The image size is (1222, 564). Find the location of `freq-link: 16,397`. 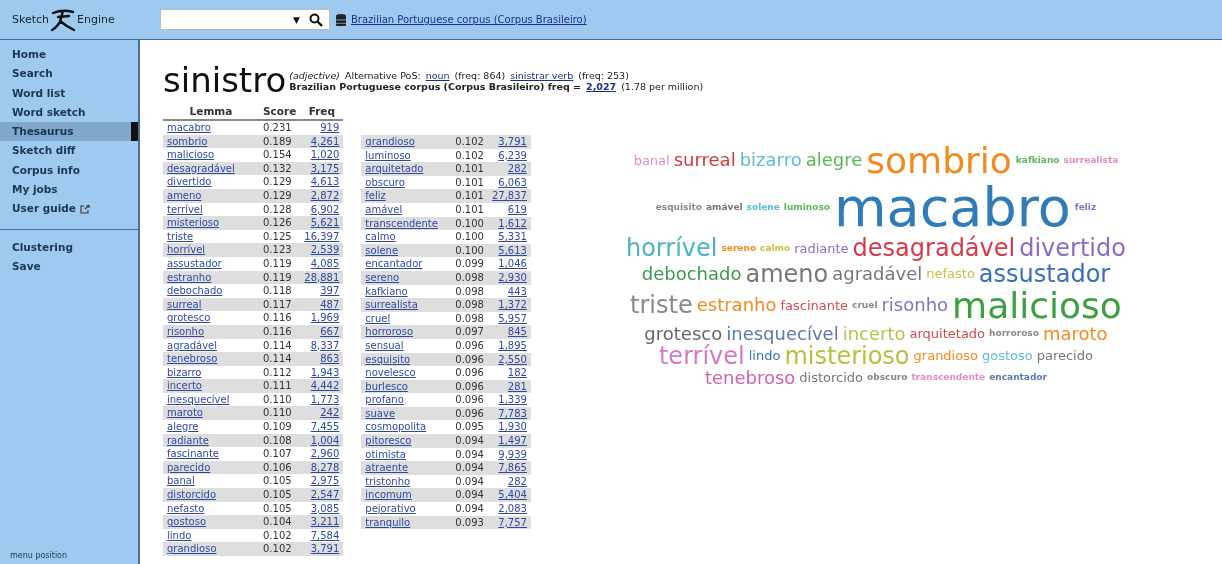

freq-link: 16,397 is located at coordinates (322, 236).